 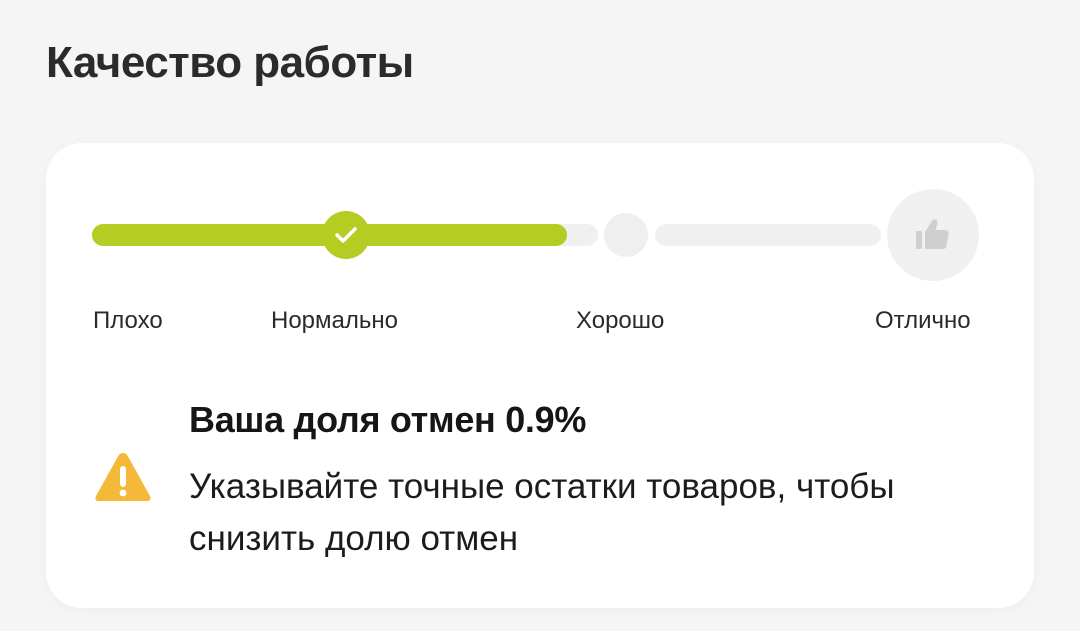 I want to click on level-label-excellent: Отлично, so click(x=923, y=320).